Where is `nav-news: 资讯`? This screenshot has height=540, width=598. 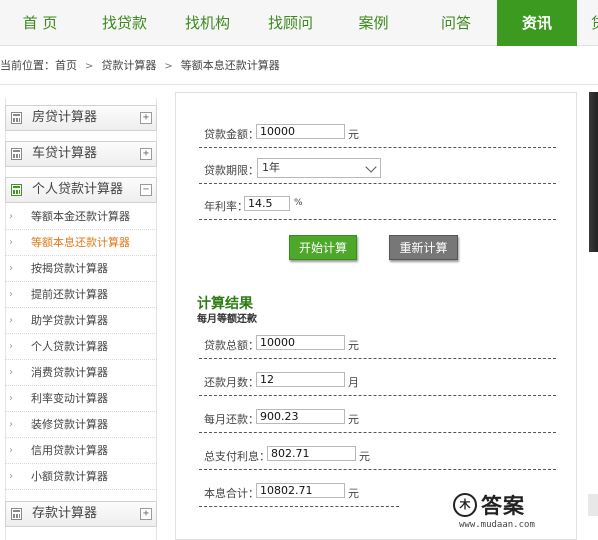 nav-news: 资讯 is located at coordinates (537, 23).